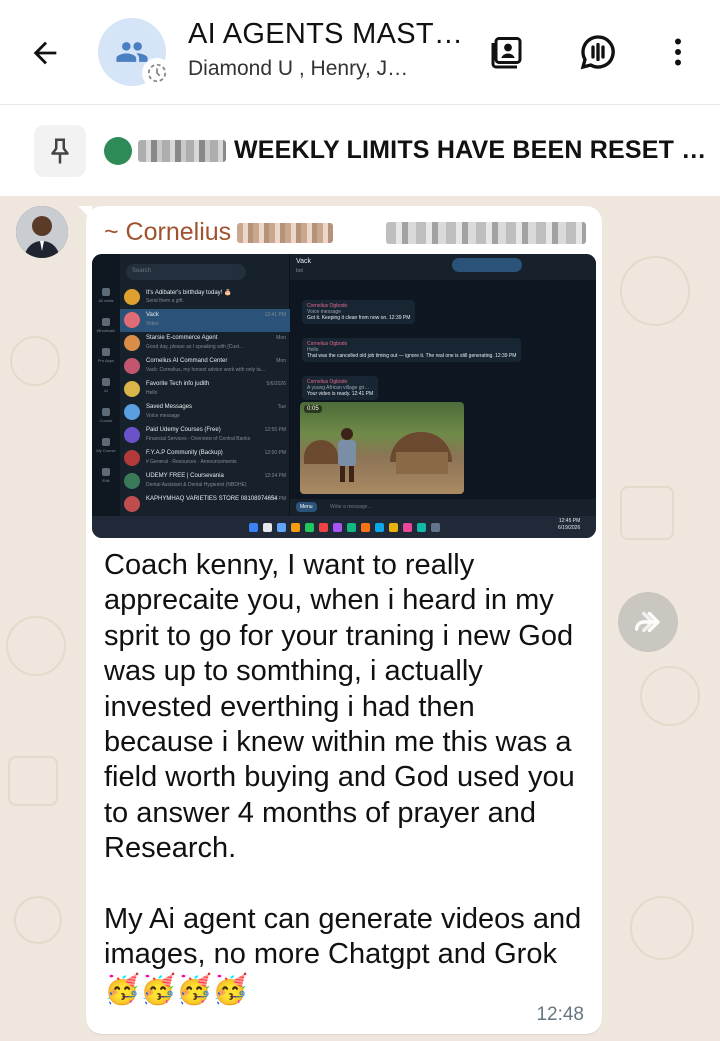 The width and height of the screenshot is (720, 1041). I want to click on menu-button, so click(678, 52).